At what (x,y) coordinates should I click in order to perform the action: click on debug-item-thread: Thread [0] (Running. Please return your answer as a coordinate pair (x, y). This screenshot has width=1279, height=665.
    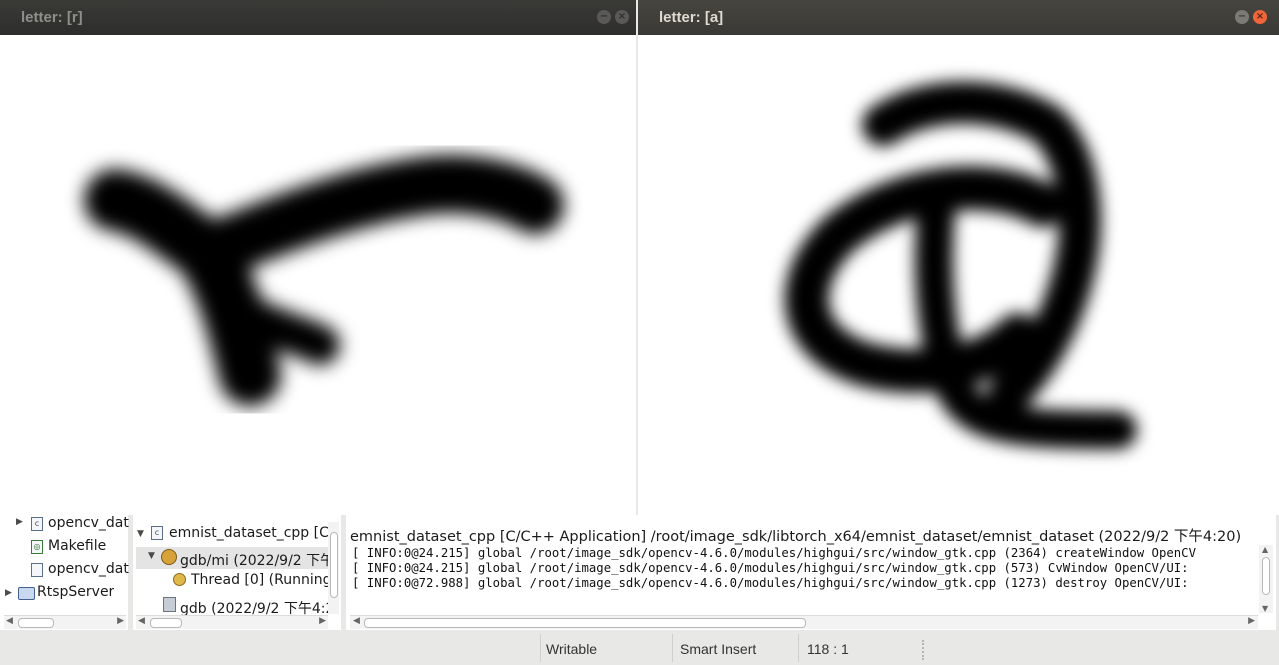
    Looking at the image, I should click on (261, 580).